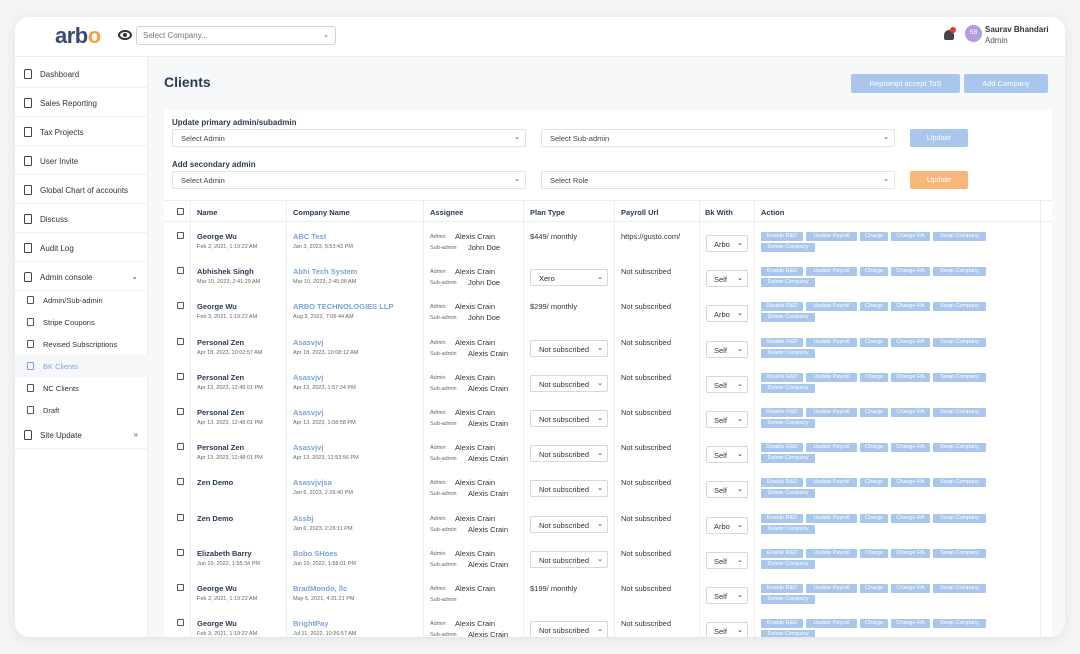 The image size is (1080, 654). What do you see at coordinates (325, 271) in the screenshot?
I see `company-name-link: Abhi Tech System` at bounding box center [325, 271].